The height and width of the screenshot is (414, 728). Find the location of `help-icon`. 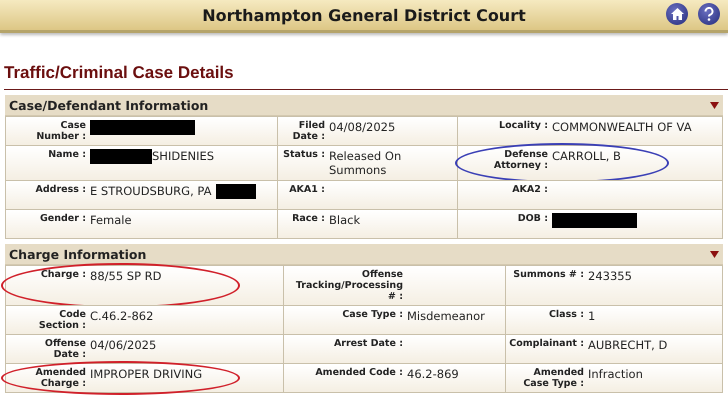

help-icon is located at coordinates (709, 14).